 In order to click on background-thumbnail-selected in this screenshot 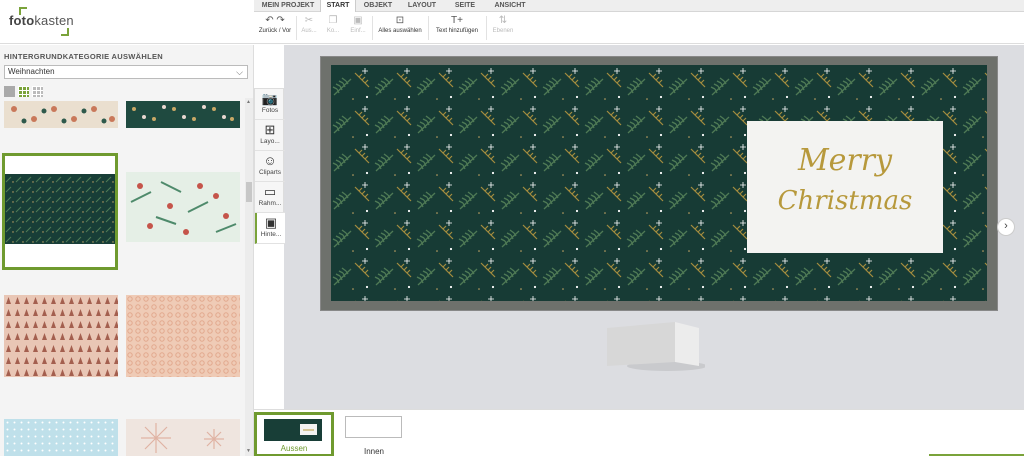, I will do `click(60, 211)`.